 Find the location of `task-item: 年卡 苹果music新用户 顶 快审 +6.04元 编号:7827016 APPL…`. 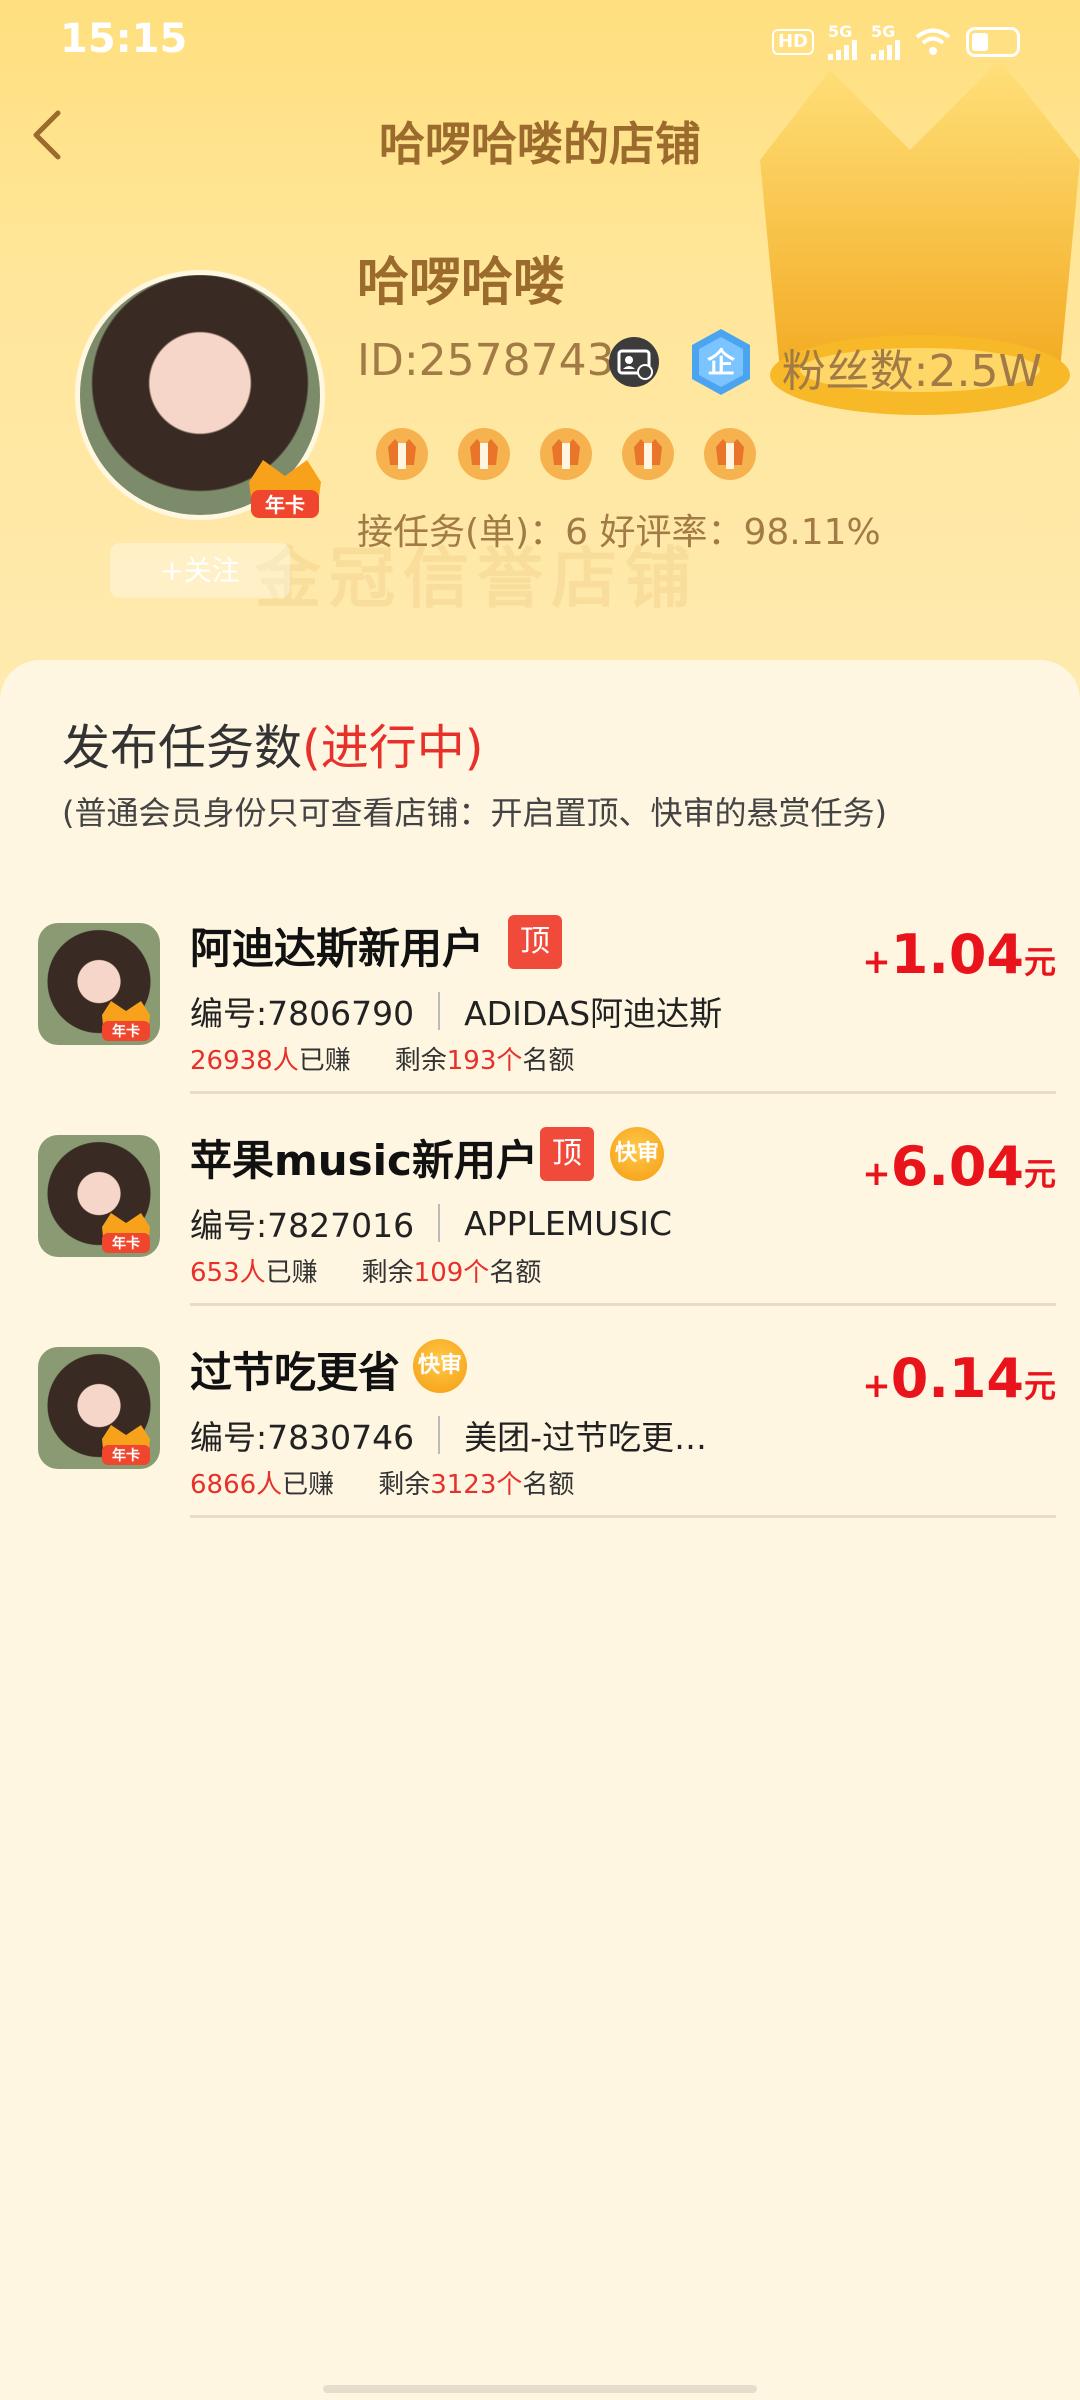

task-item: 年卡 苹果music新用户 顶 快审 +6.04元 编号:7827016 APPL… is located at coordinates (547, 1233).